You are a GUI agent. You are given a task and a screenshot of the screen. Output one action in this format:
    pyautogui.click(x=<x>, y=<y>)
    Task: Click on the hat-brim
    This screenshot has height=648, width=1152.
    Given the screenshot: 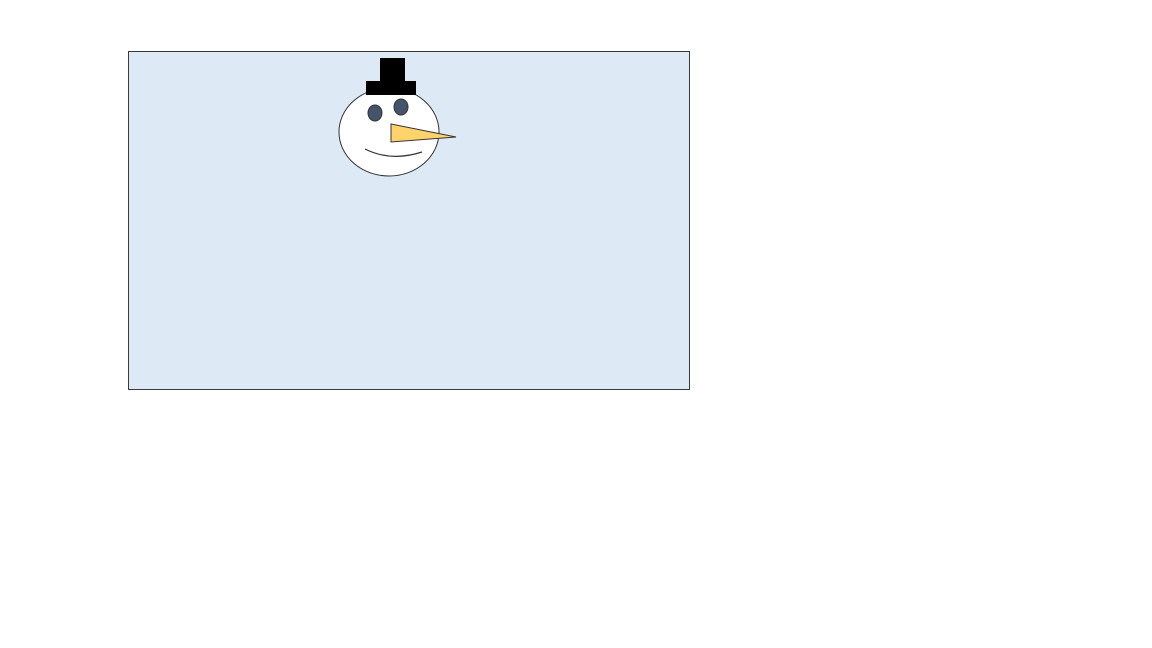 What is the action you would take?
    pyautogui.click(x=391, y=88)
    